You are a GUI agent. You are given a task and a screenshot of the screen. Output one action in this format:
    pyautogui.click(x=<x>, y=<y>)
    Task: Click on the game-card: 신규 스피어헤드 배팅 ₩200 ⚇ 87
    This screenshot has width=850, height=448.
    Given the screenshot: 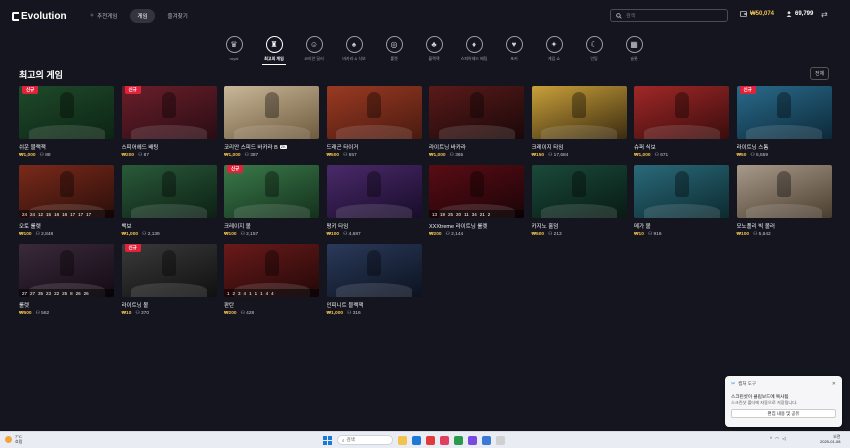 What is the action you would take?
    pyautogui.click(x=169, y=122)
    